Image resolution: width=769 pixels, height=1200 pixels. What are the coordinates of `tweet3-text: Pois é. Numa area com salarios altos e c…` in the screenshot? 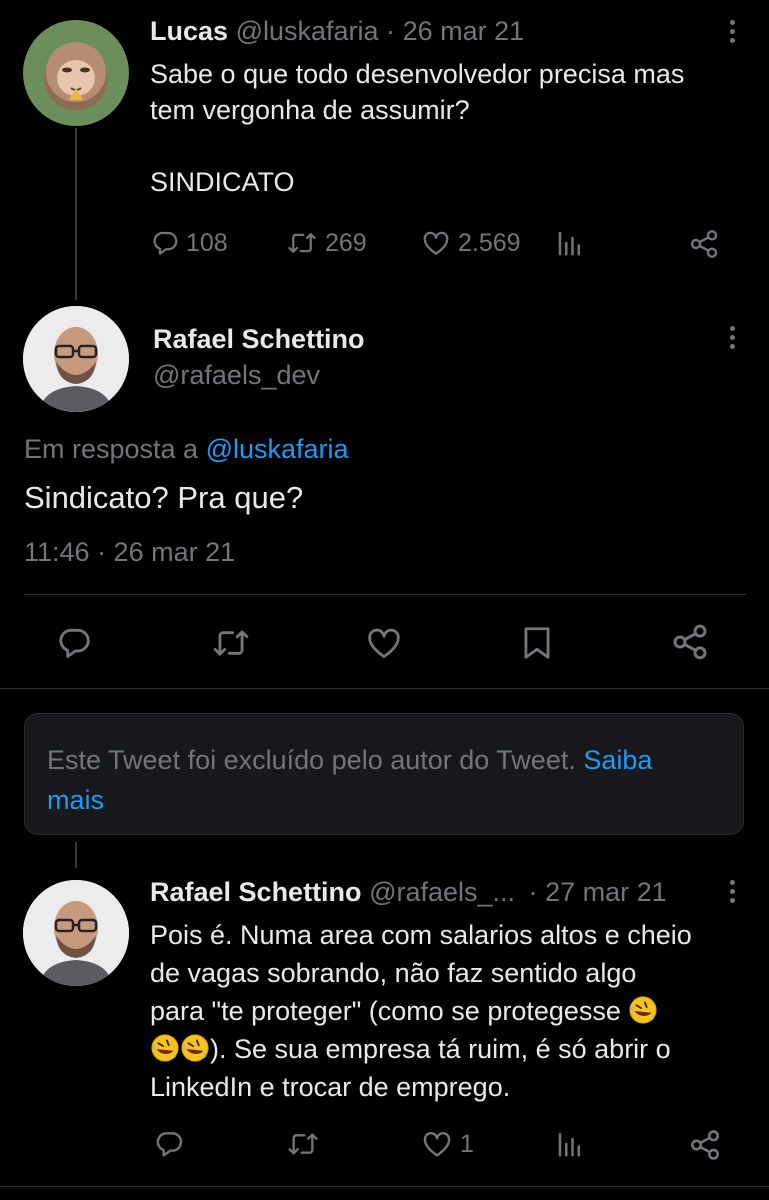 It's located at (421, 1011).